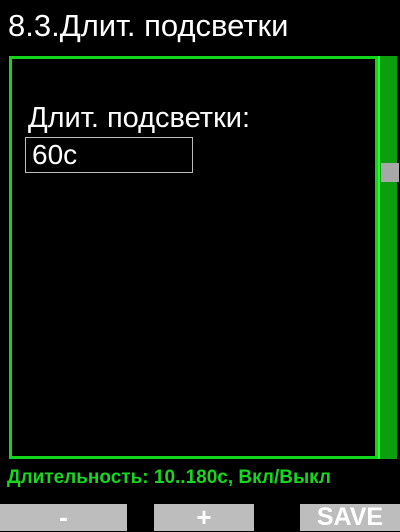  What do you see at coordinates (109, 155) in the screenshot?
I see `backlight-duration-field: 60с` at bounding box center [109, 155].